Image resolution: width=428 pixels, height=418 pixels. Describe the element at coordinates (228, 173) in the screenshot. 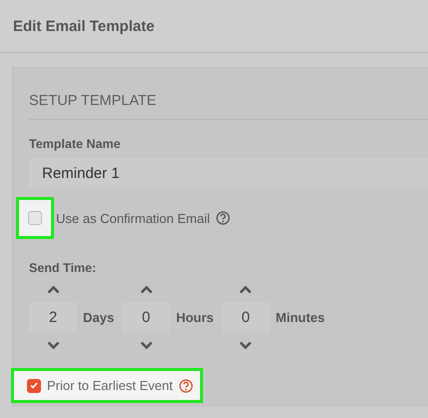

I see `template-name-field: Reminder 1` at that location.